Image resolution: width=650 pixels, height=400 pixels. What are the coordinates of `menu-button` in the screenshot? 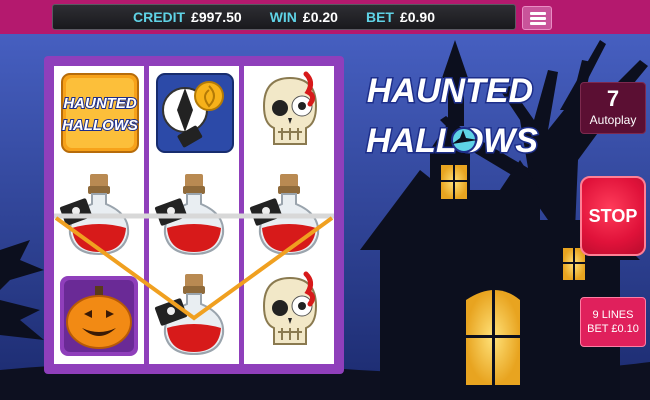 It's located at (537, 18).